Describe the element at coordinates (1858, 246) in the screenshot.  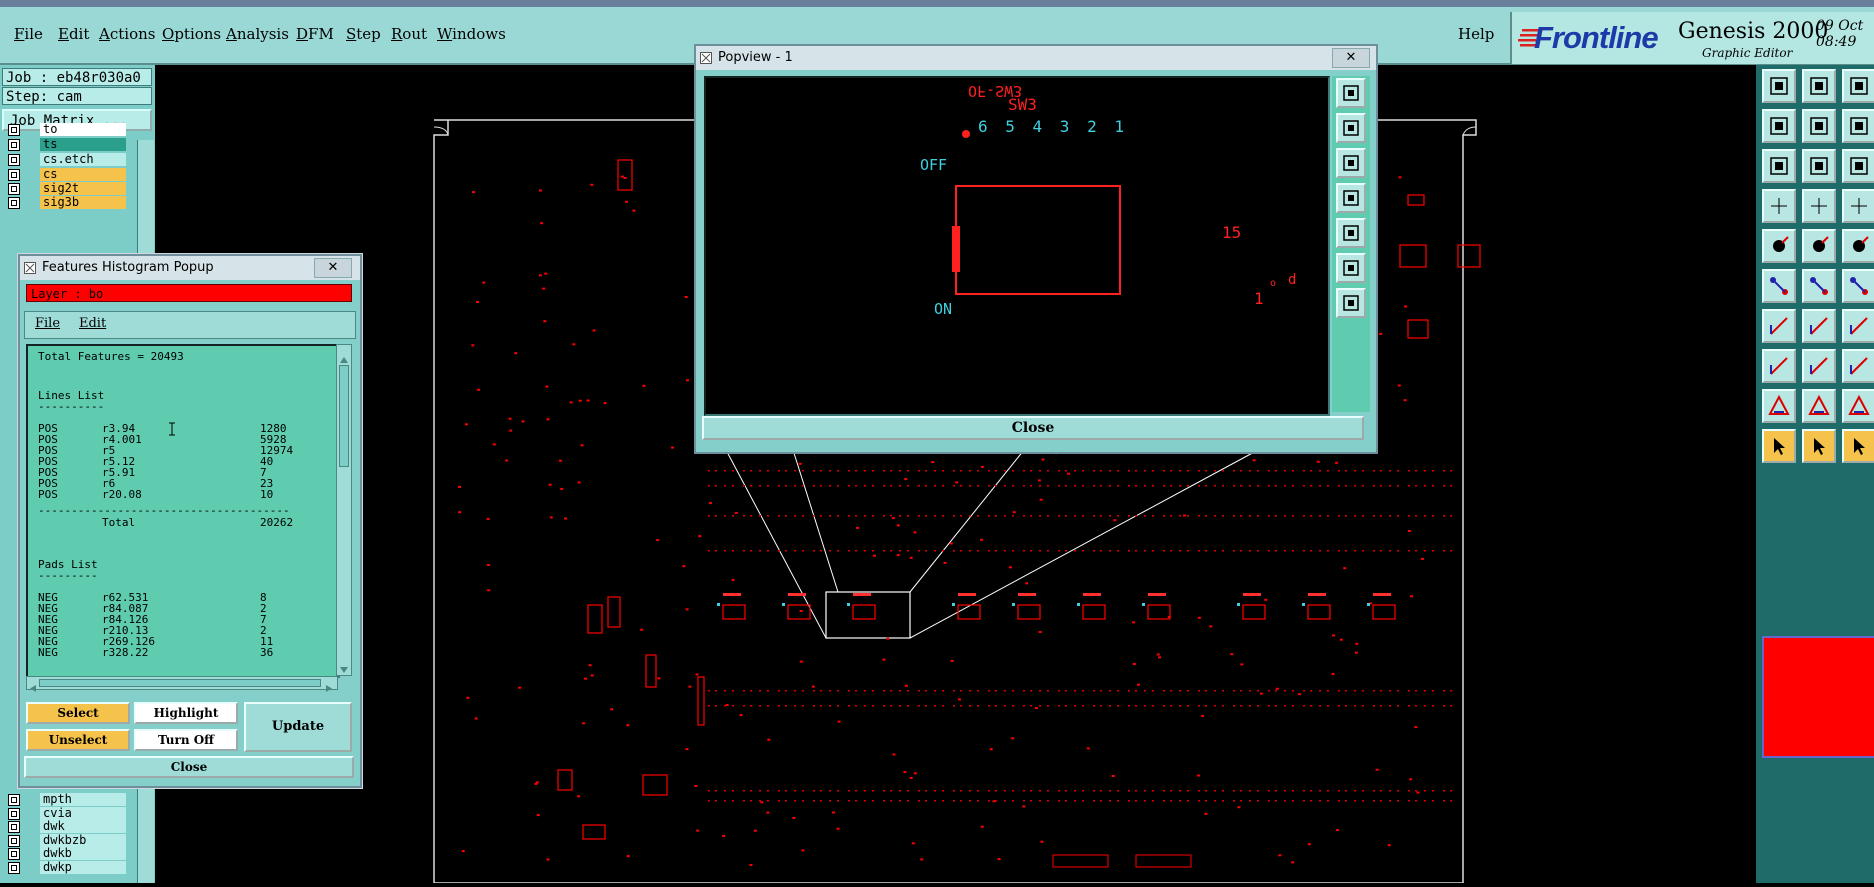
I see `ruler-icon` at that location.